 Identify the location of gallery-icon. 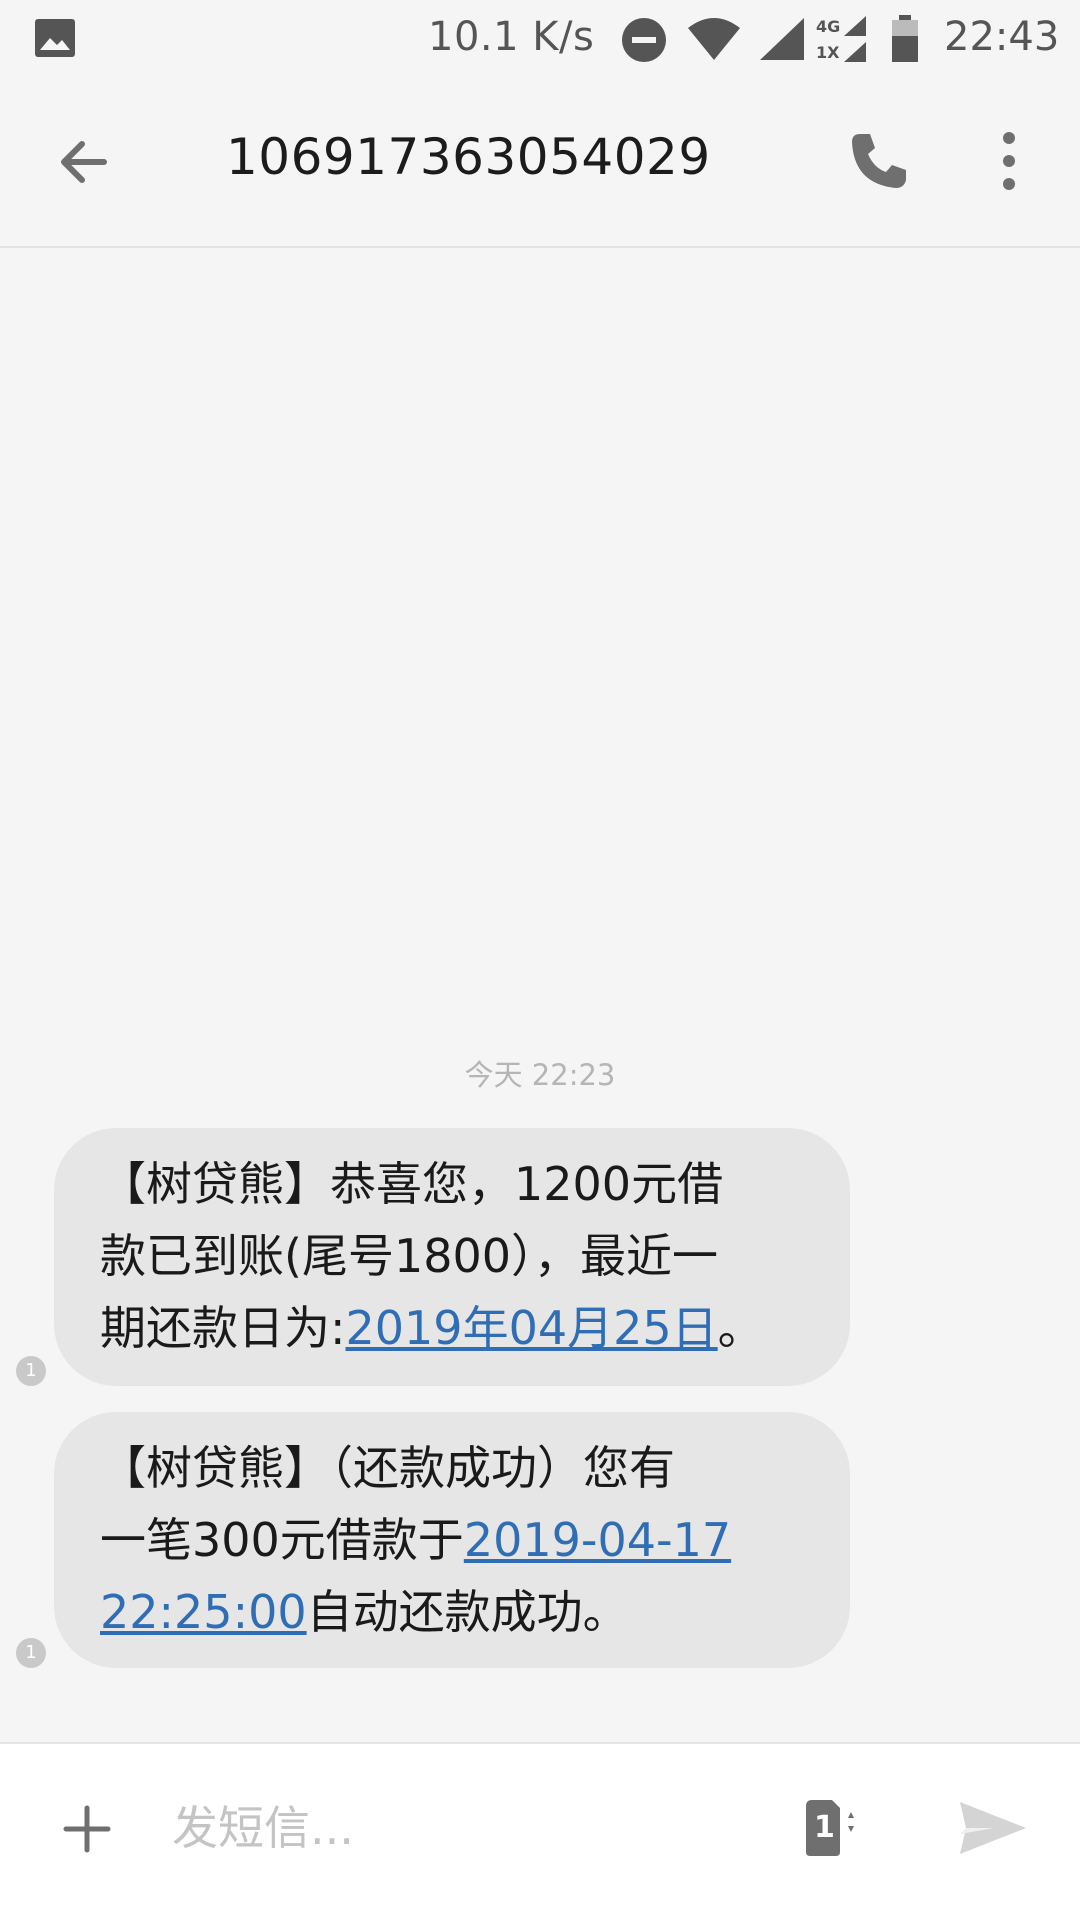
(55, 38).